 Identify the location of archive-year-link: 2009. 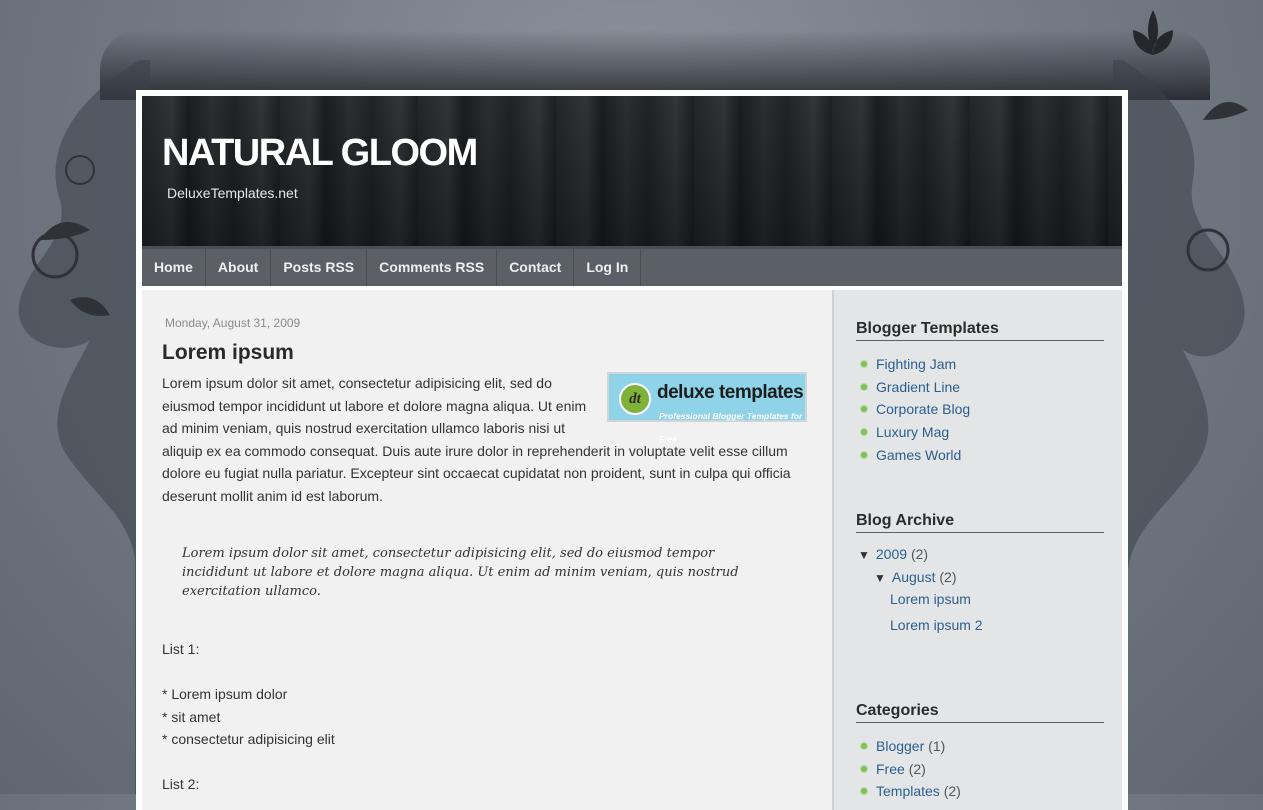
(891, 554).